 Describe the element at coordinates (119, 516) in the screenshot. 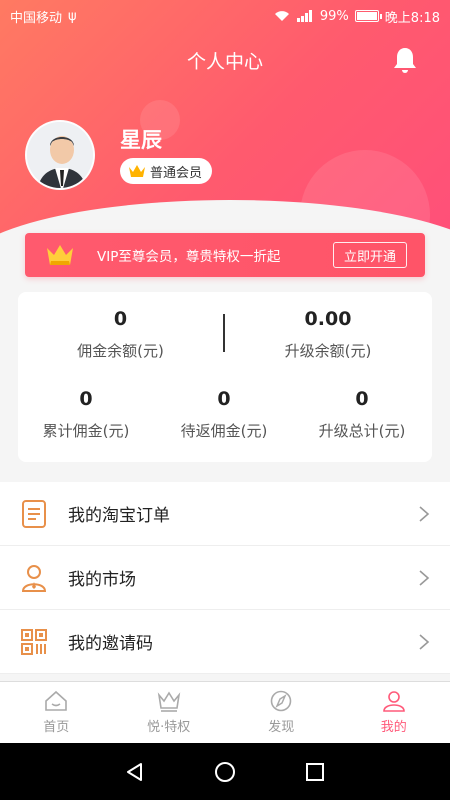

I see `menu-item-label: 我的淘宝订单` at that location.